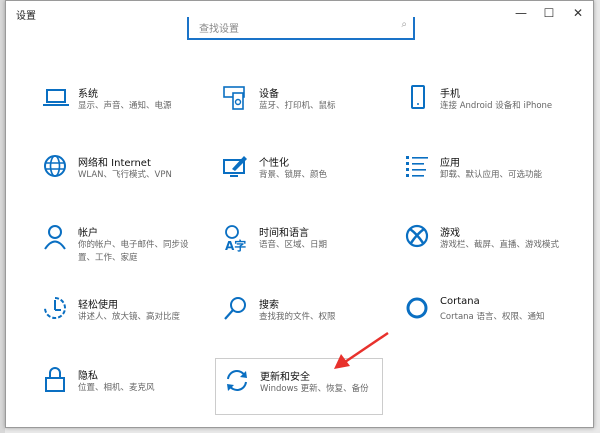  Describe the element at coordinates (521, 13) in the screenshot. I see `minimize-button: —` at that location.